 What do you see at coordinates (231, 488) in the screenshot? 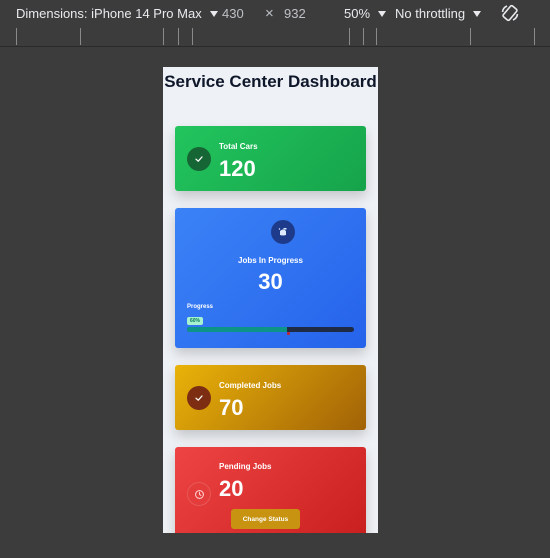
I see `card-value: 20` at bounding box center [231, 488].